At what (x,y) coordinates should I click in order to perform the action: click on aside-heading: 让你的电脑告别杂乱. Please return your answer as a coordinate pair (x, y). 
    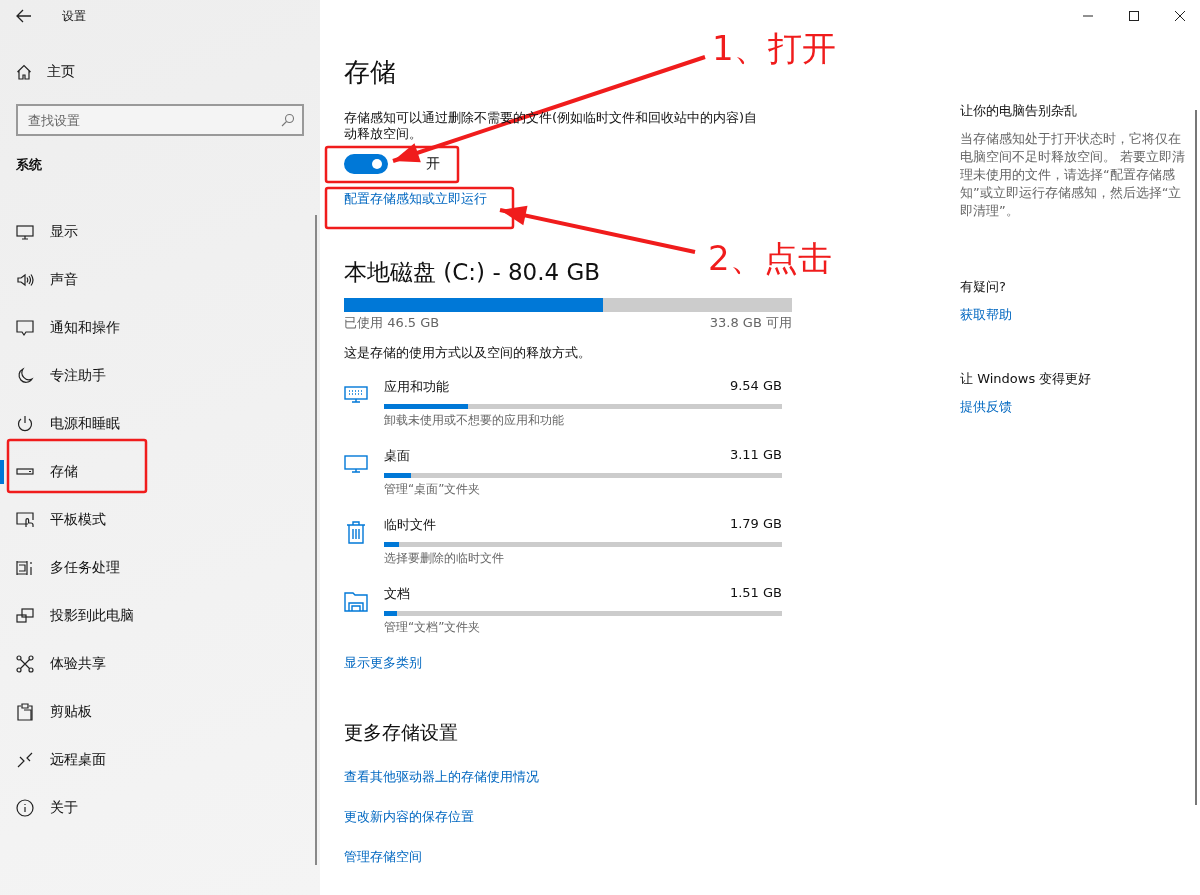
    Looking at the image, I should click on (1019, 111).